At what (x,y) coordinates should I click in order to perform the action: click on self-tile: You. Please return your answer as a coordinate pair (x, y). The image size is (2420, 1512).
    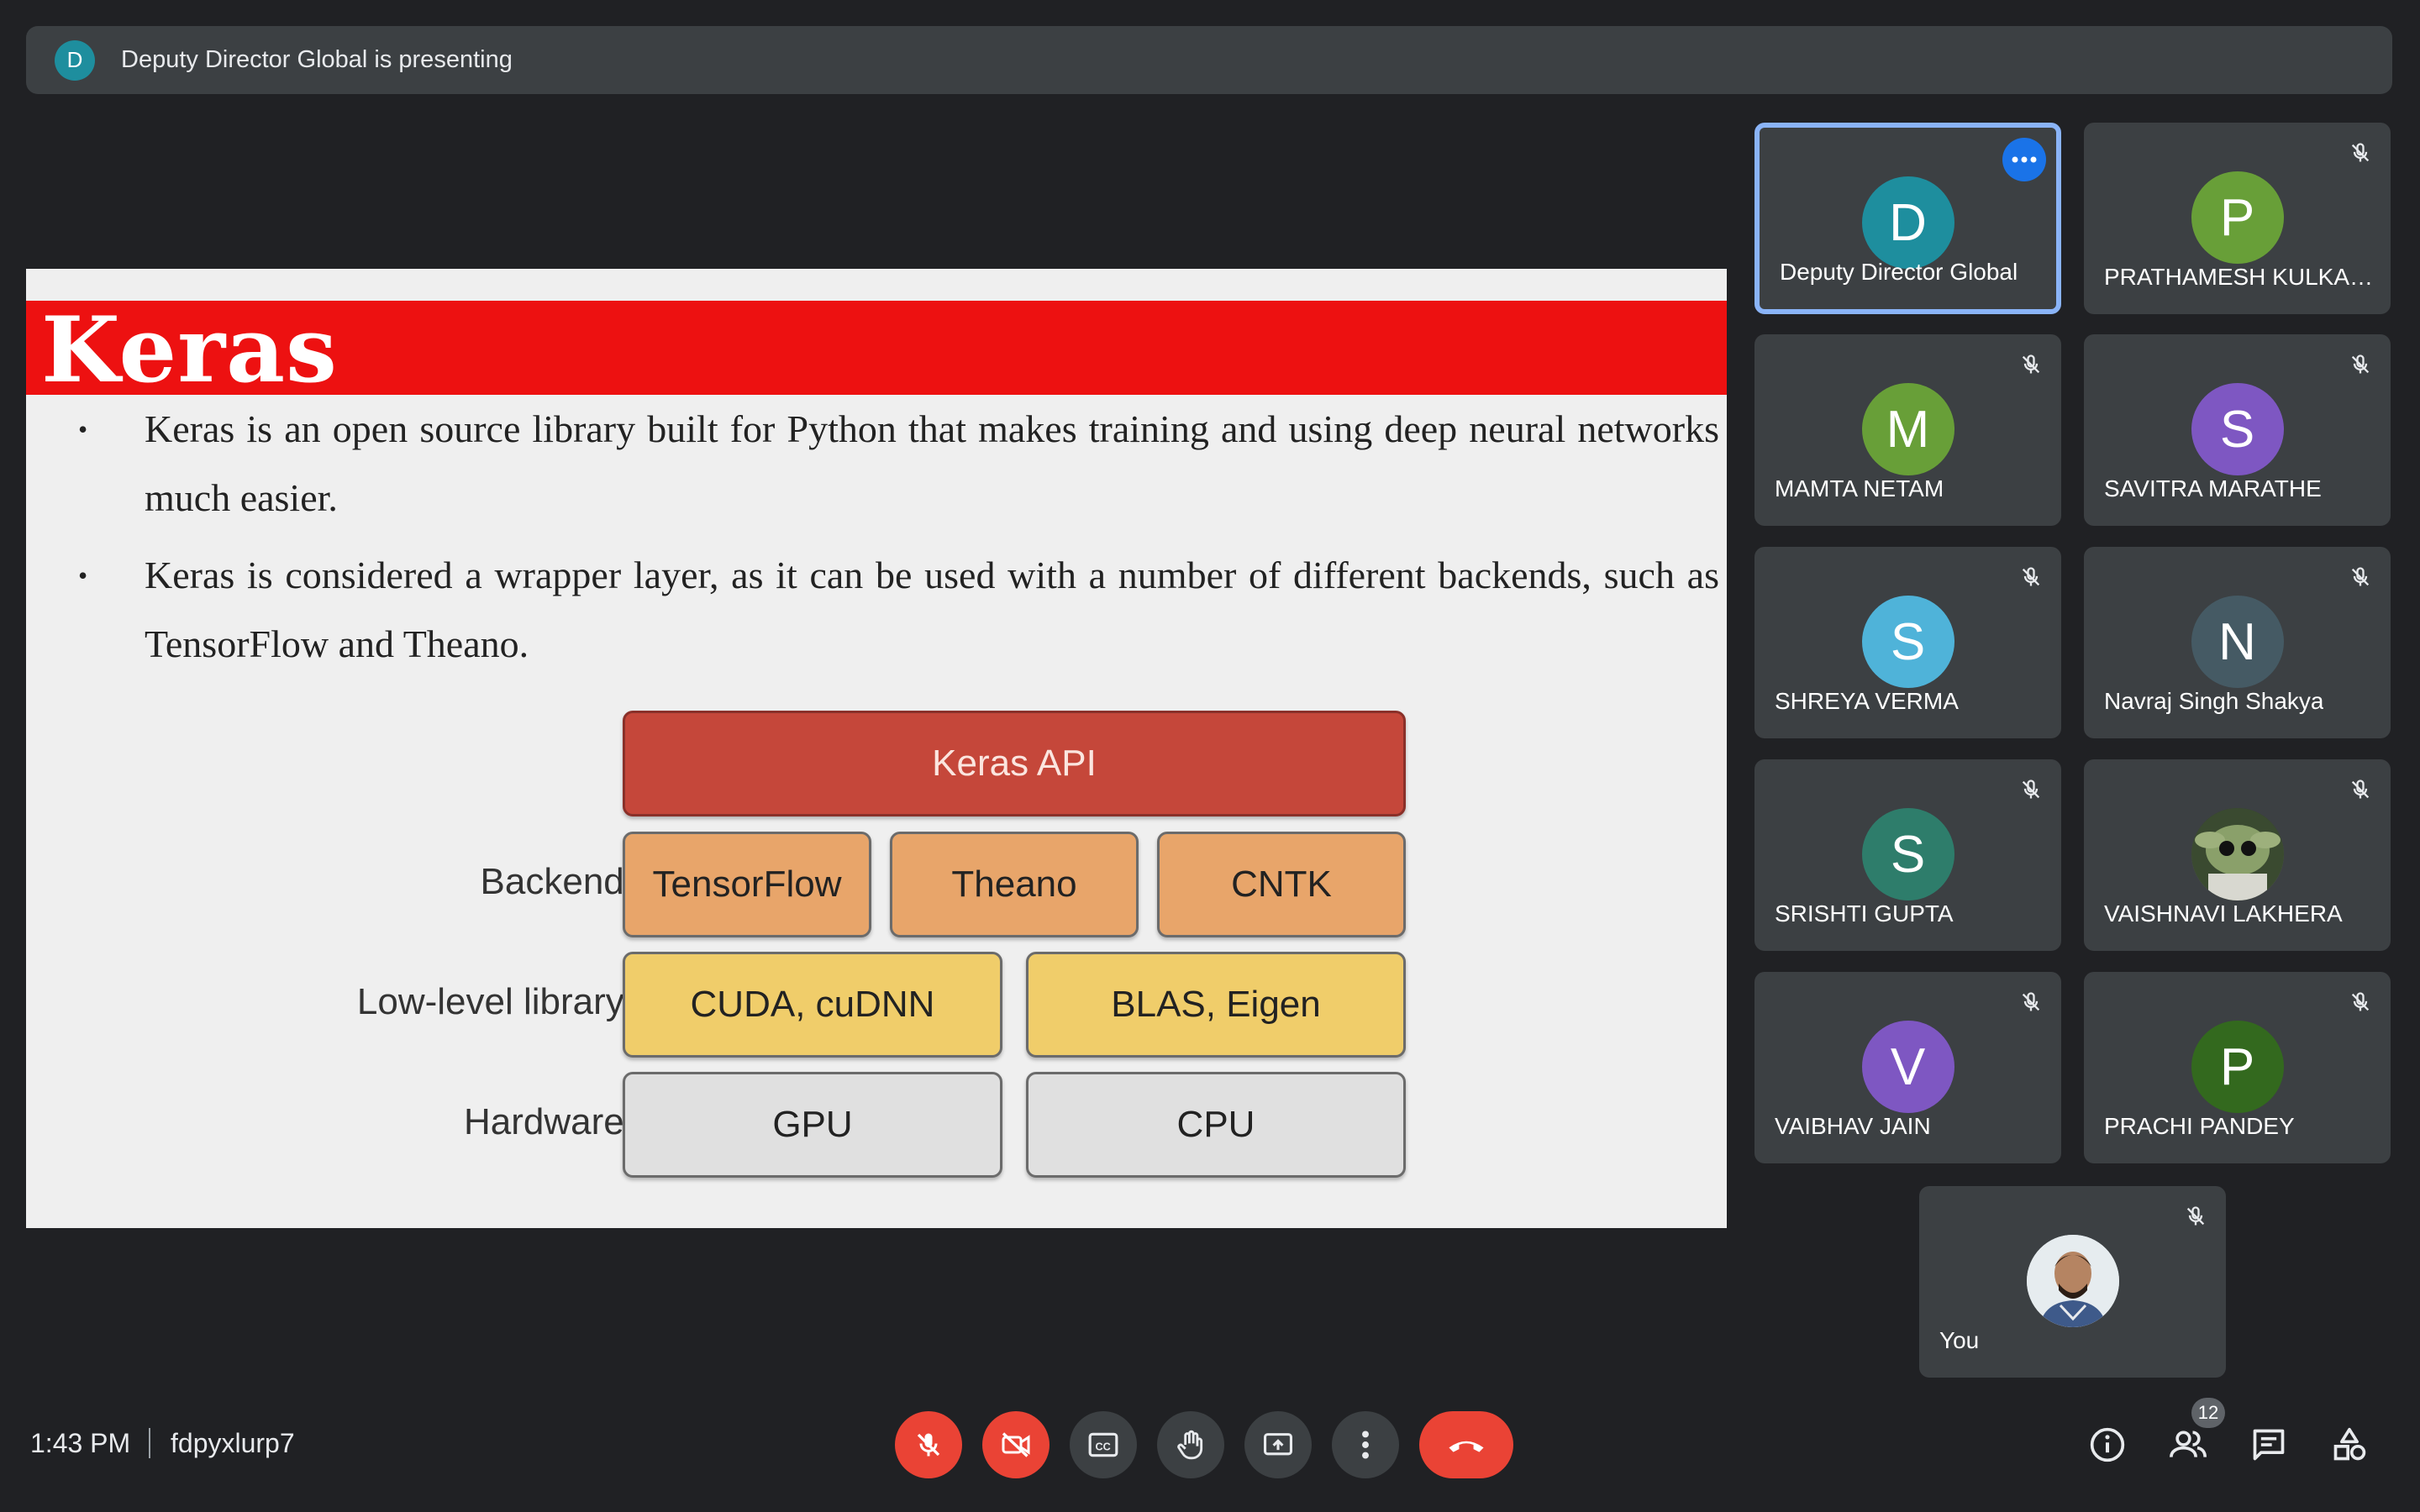
    Looking at the image, I should click on (2072, 1282).